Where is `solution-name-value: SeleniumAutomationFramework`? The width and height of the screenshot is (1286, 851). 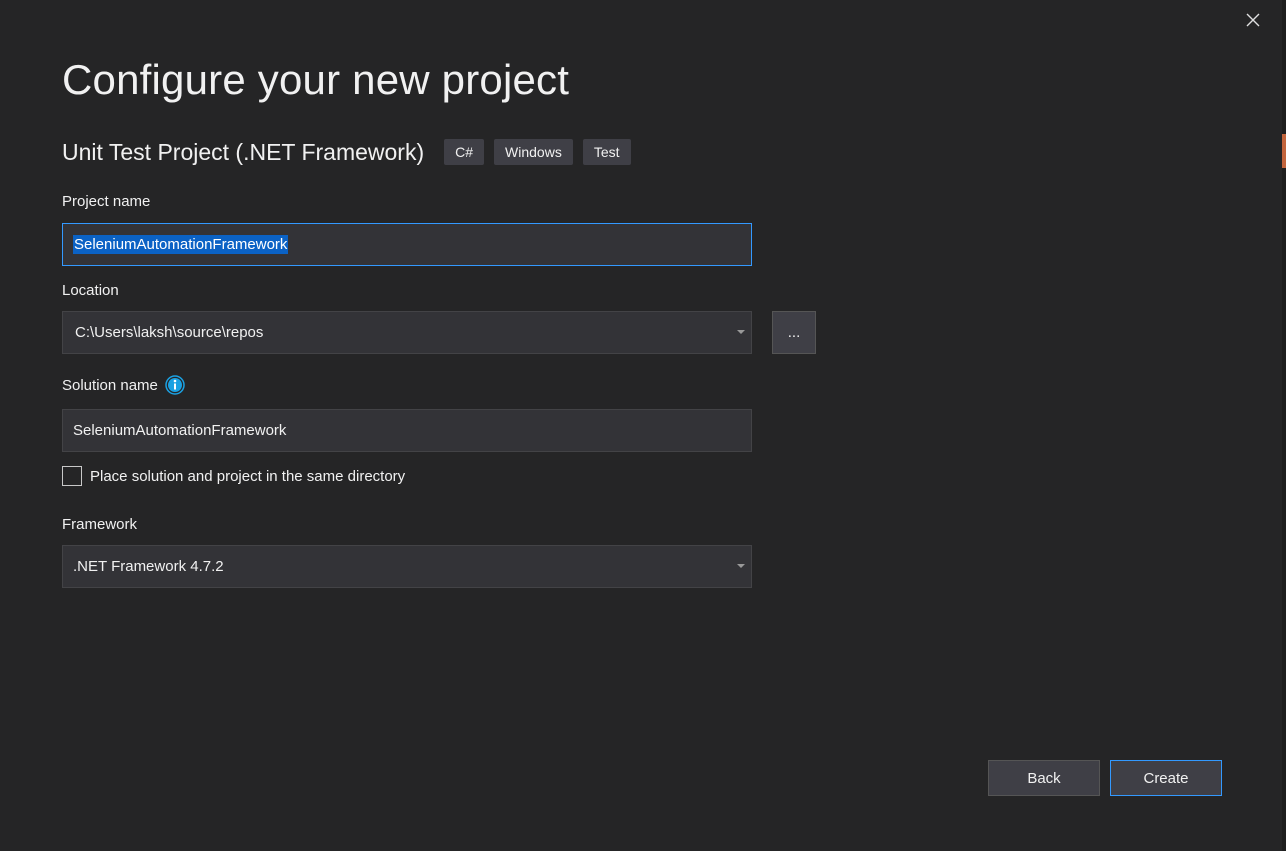
solution-name-value: SeleniumAutomationFramework is located at coordinates (180, 430).